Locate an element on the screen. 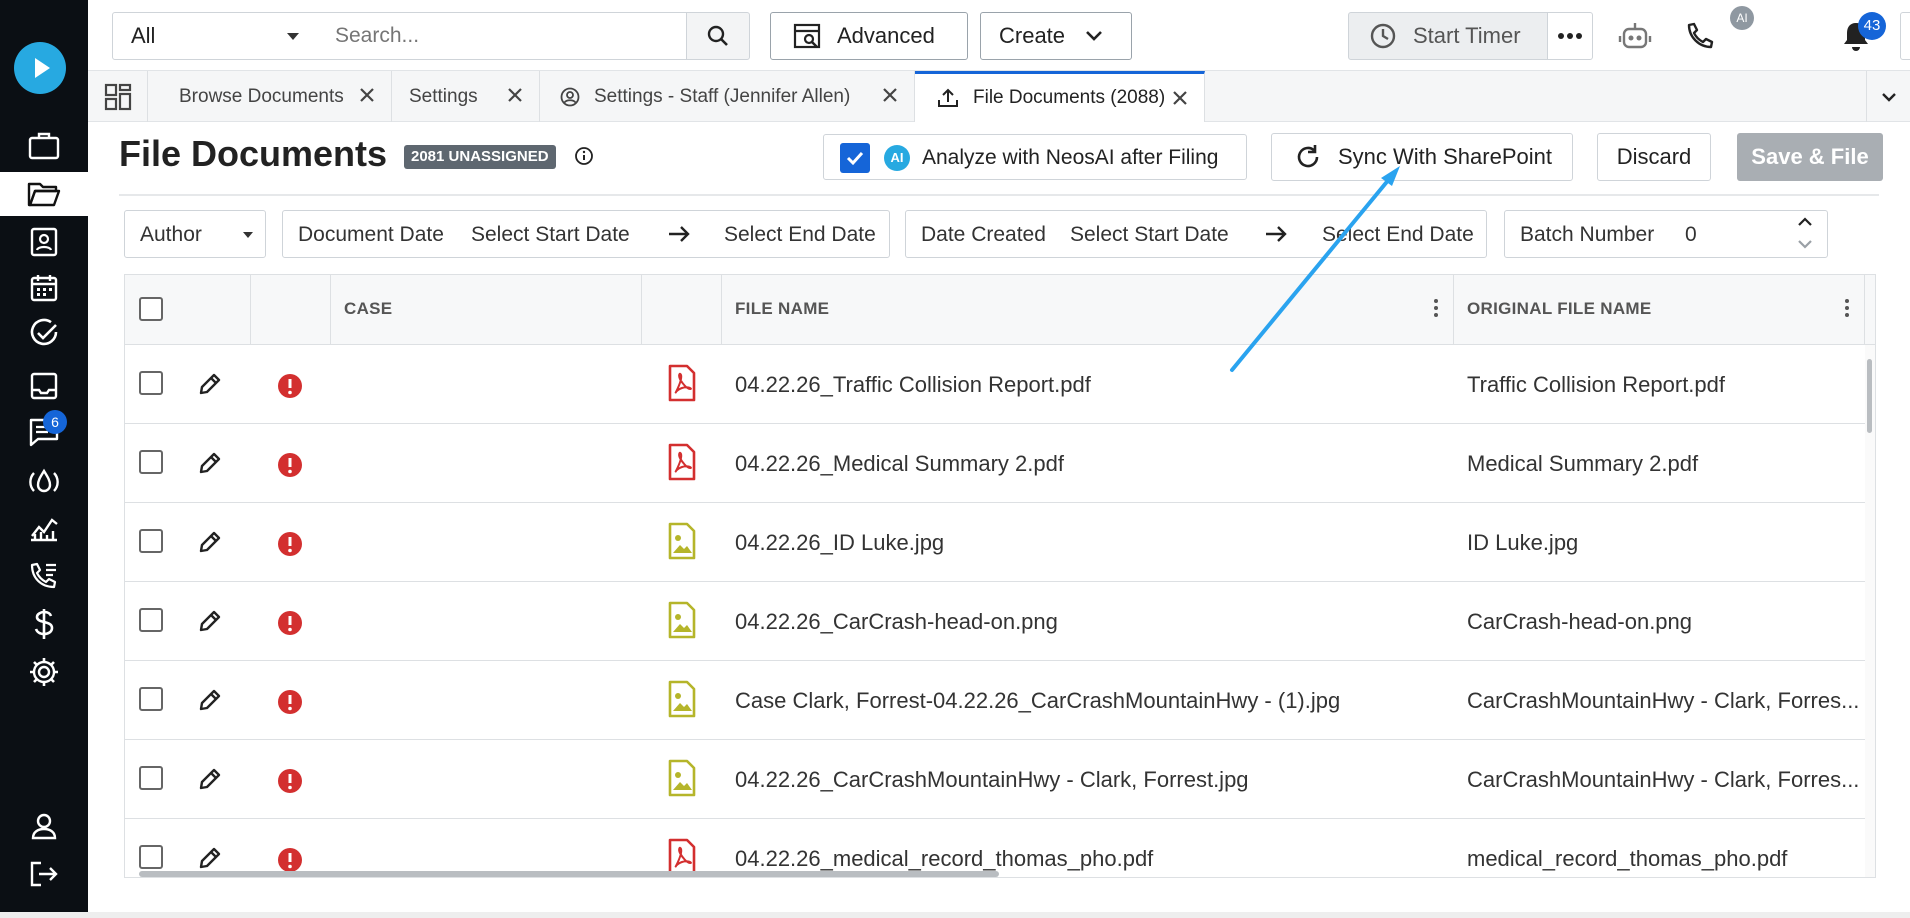 Image resolution: width=1910 pixels, height=918 pixels. nav-tasks is located at coordinates (44, 334).